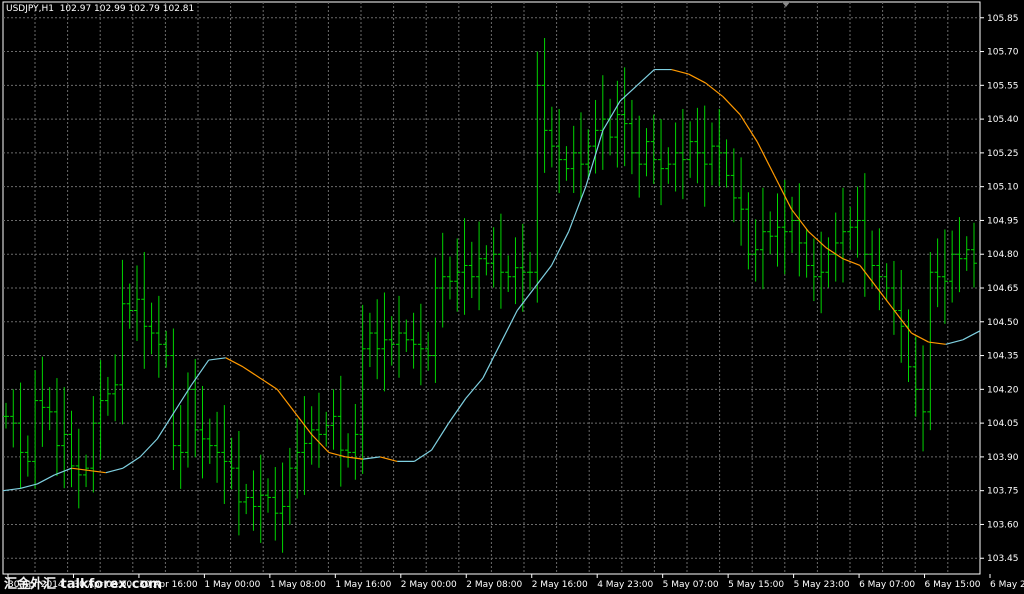  I want to click on y-tick-label: 105.85, so click(1003, 19).